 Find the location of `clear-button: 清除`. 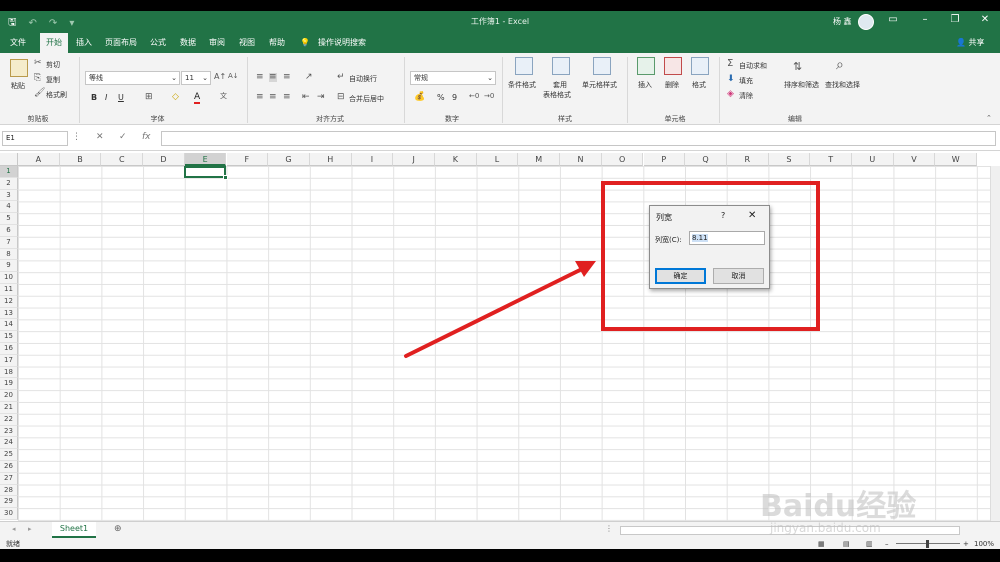

clear-button: 清除 is located at coordinates (746, 96).